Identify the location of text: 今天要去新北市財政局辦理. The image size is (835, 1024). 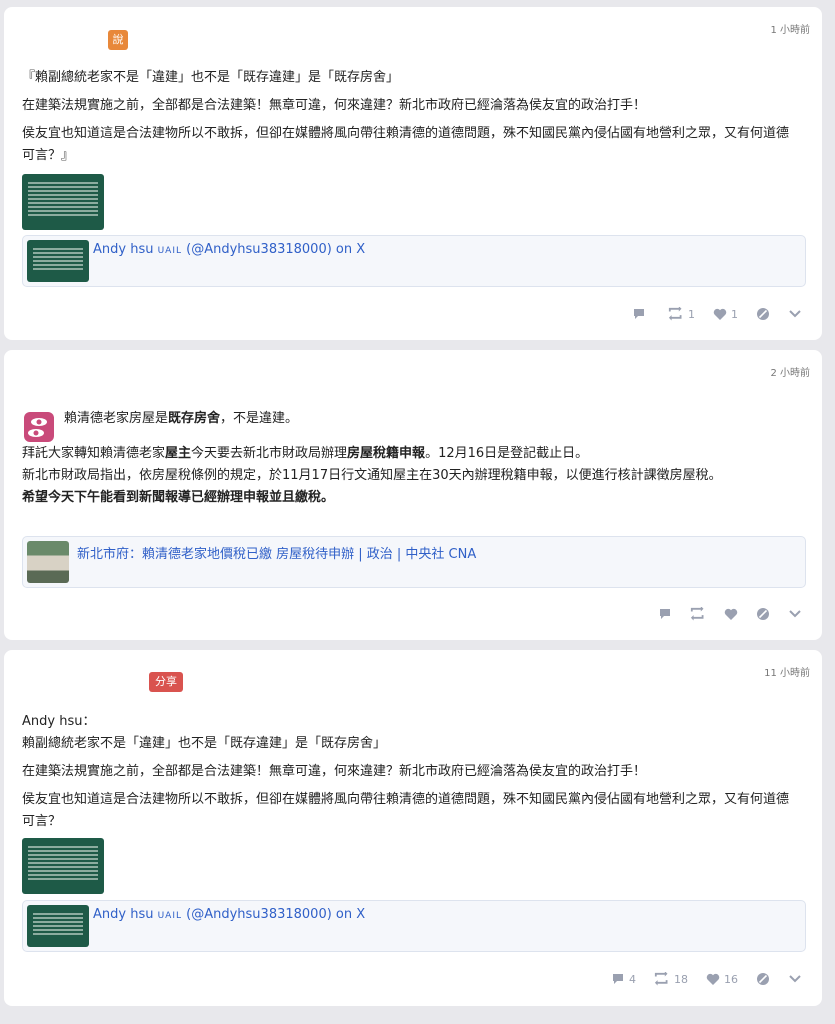
(269, 453).